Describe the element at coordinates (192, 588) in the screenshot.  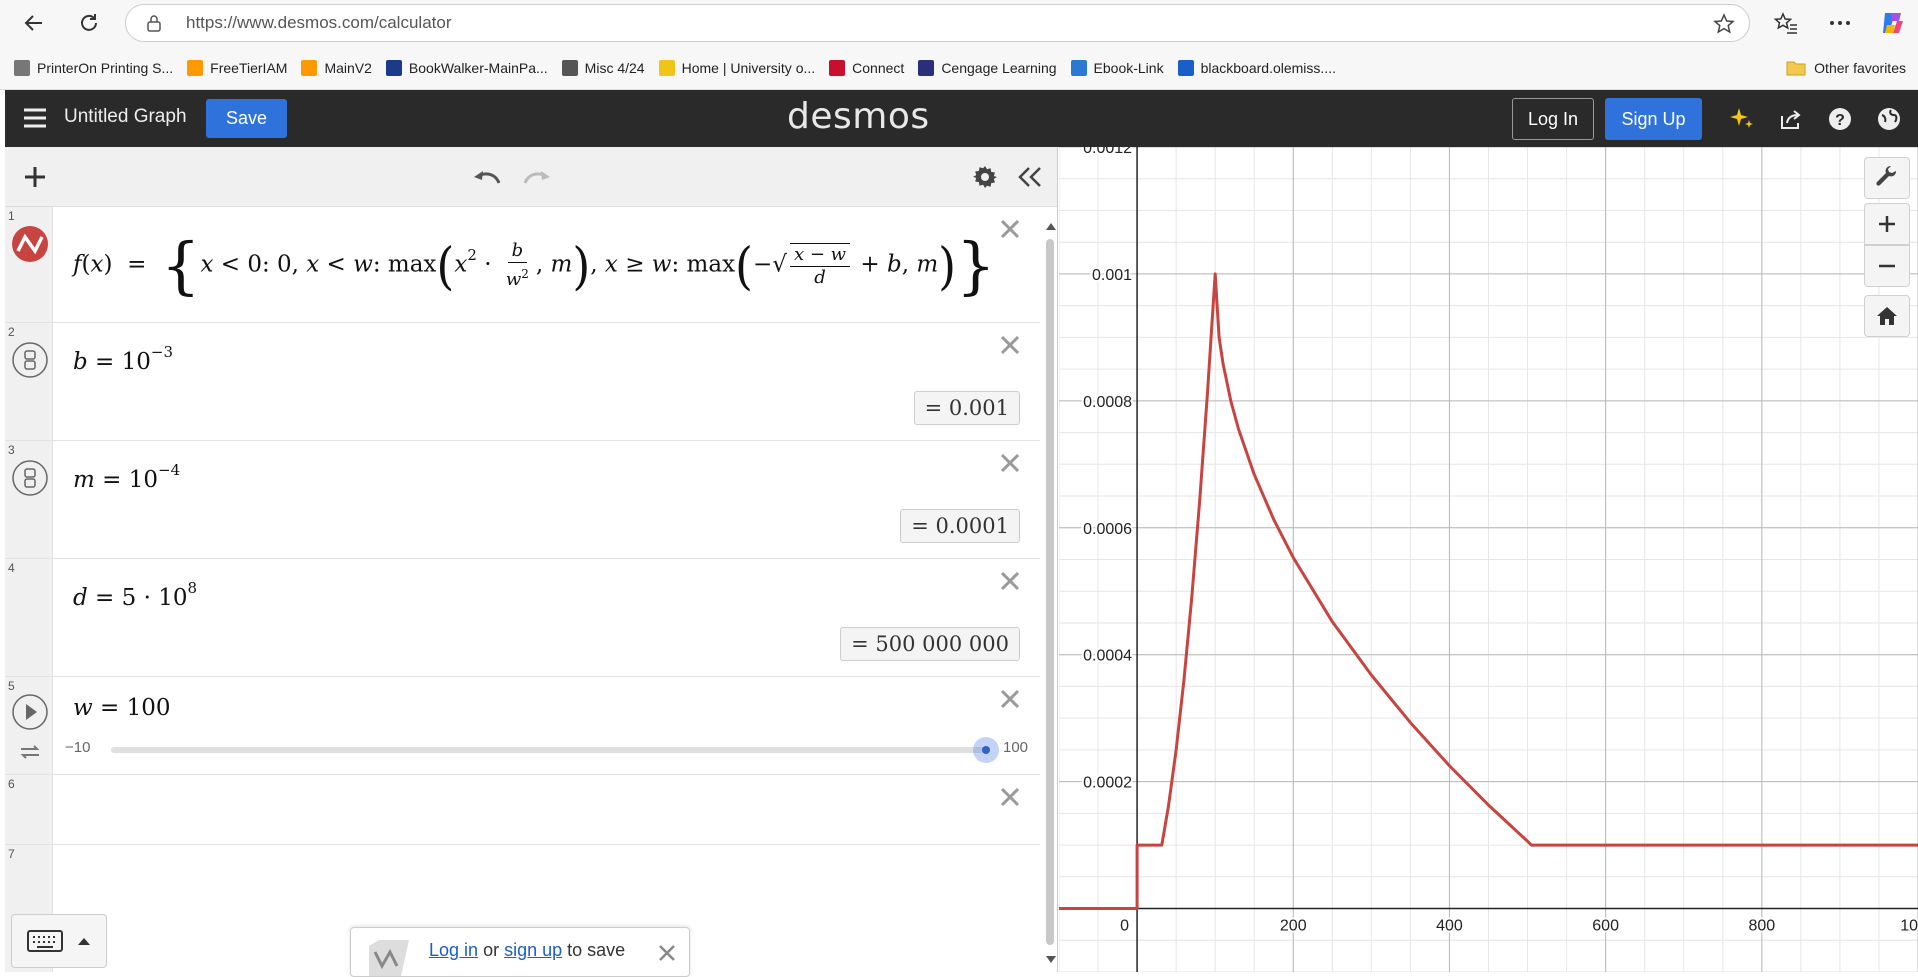
I see `d-exponent: 8` at that location.